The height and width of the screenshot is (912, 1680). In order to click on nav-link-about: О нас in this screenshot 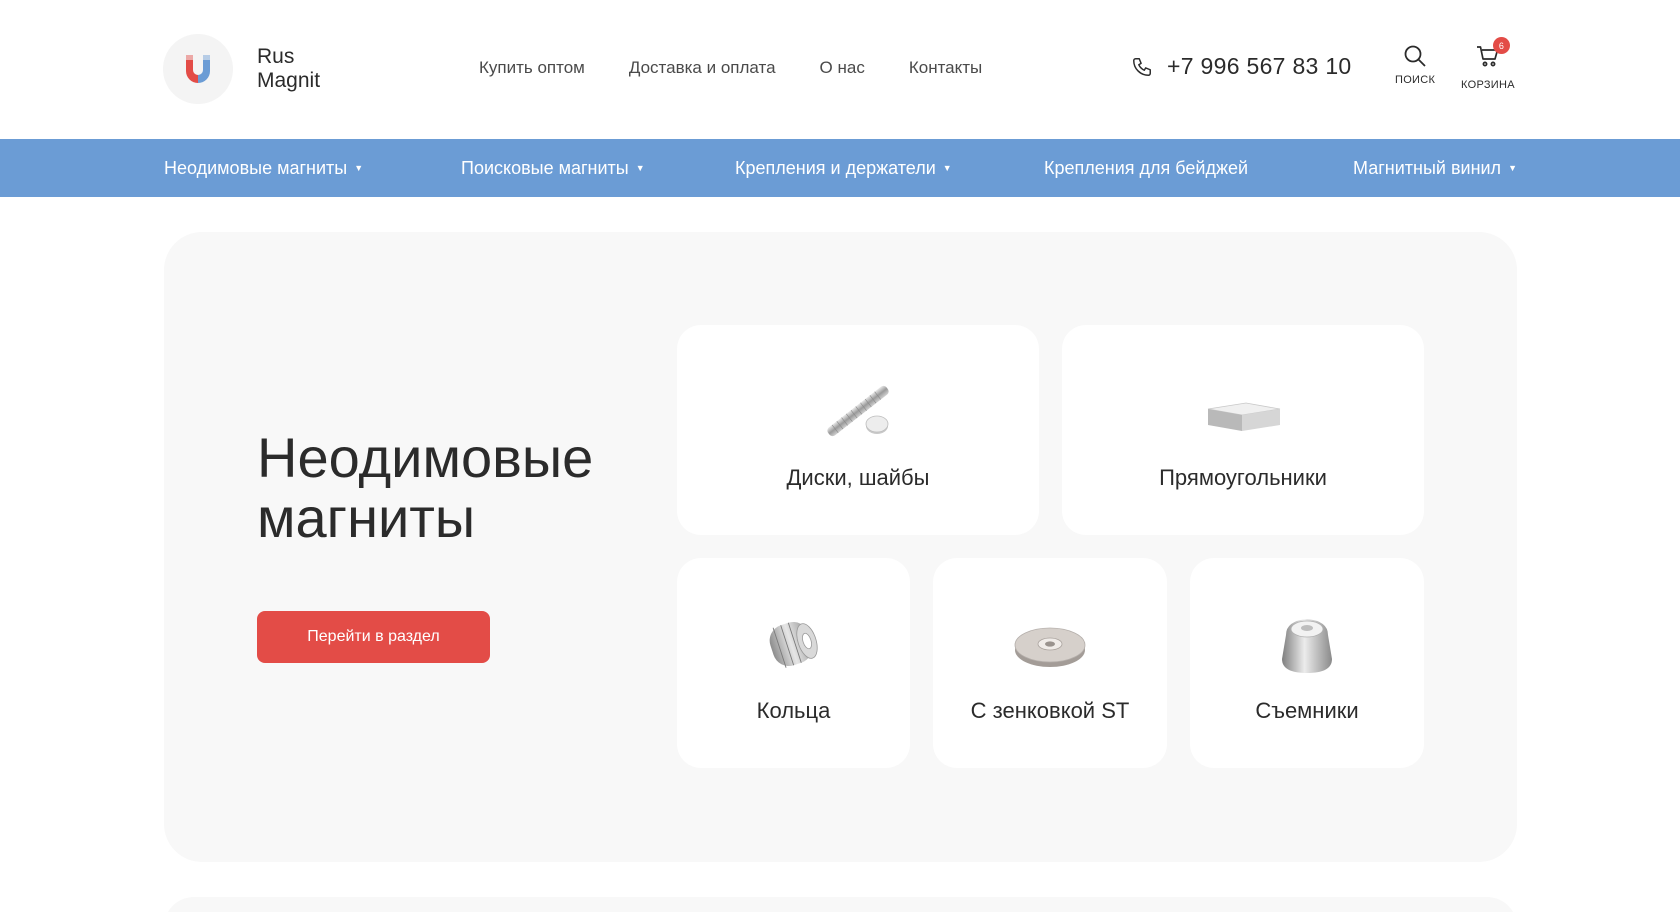, I will do `click(842, 68)`.